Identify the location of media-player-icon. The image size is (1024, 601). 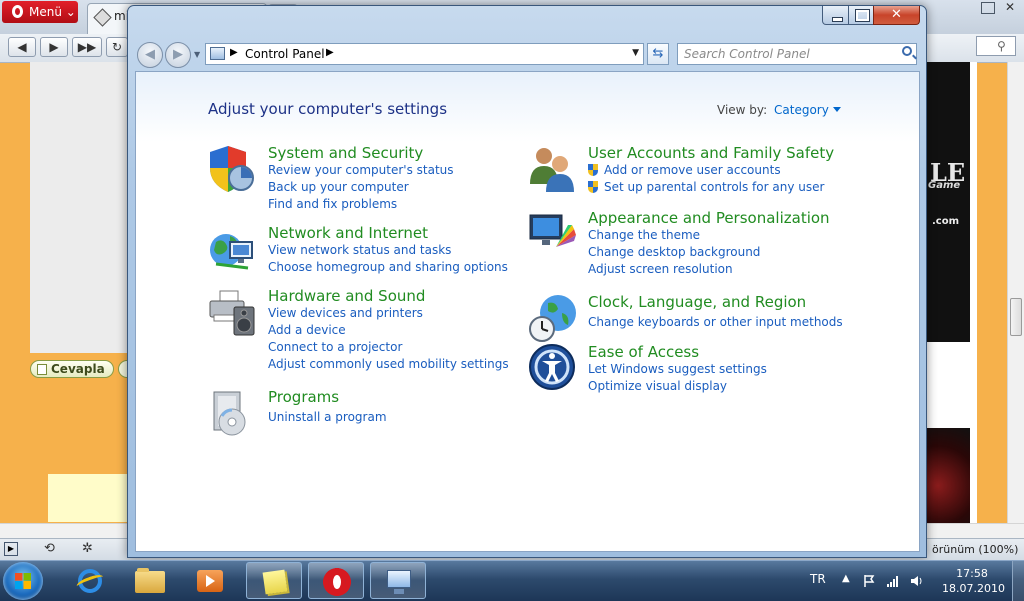
(210, 581).